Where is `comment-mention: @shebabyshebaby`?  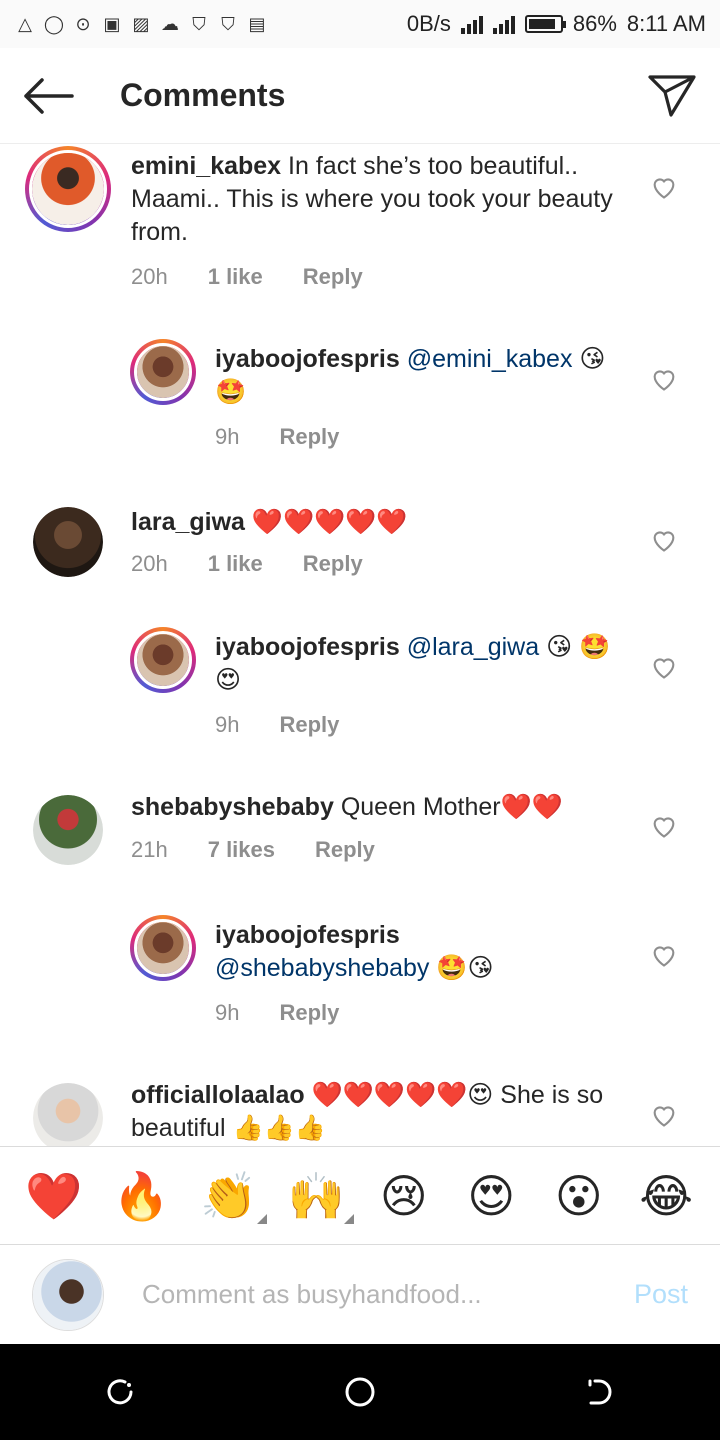
comment-mention: @shebabyshebaby is located at coordinates (322, 968).